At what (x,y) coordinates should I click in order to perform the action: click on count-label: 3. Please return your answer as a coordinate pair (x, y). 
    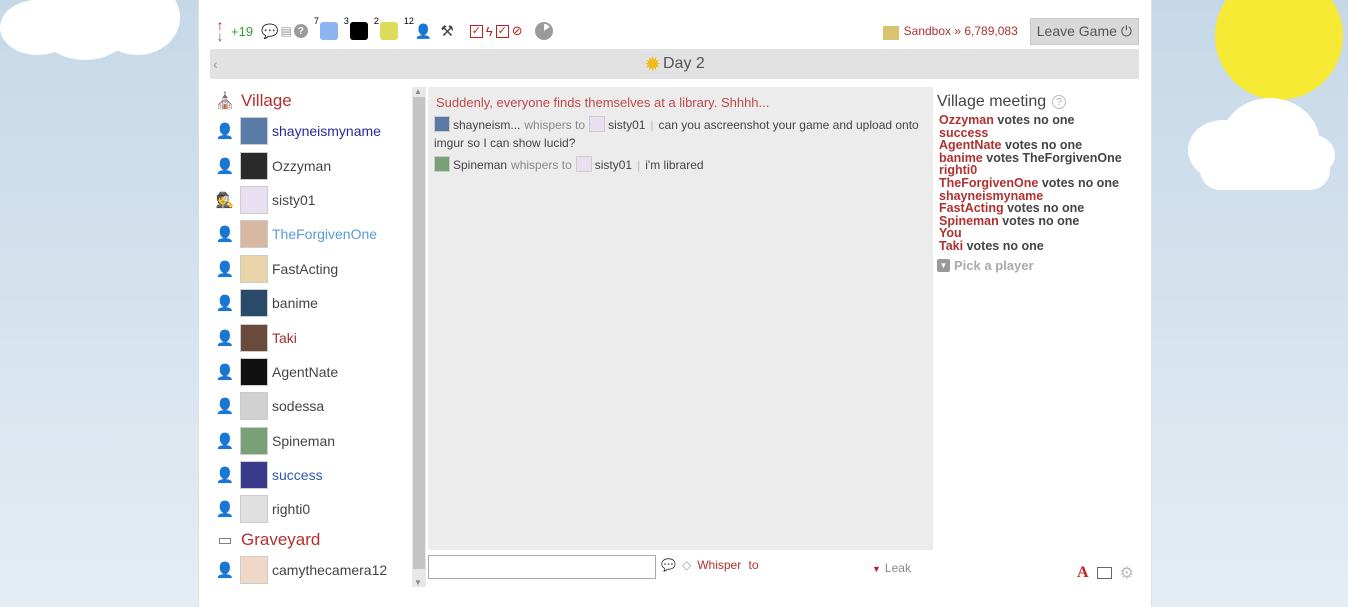
    Looking at the image, I should click on (346, 21).